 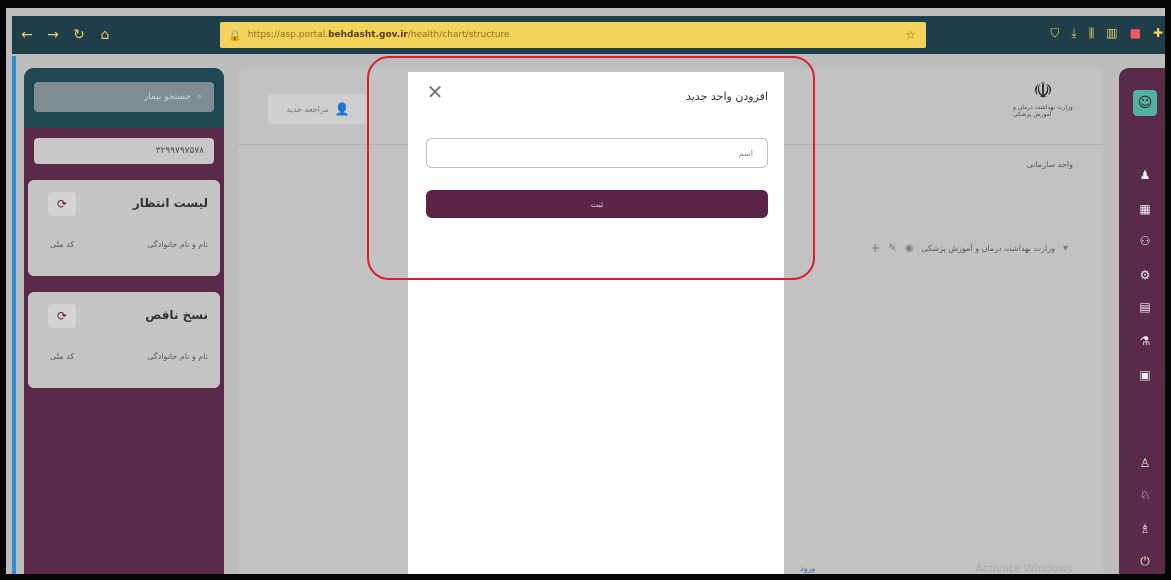 What do you see at coordinates (910, 35) in the screenshot?
I see `bookmark-star-icon: ☆` at bounding box center [910, 35].